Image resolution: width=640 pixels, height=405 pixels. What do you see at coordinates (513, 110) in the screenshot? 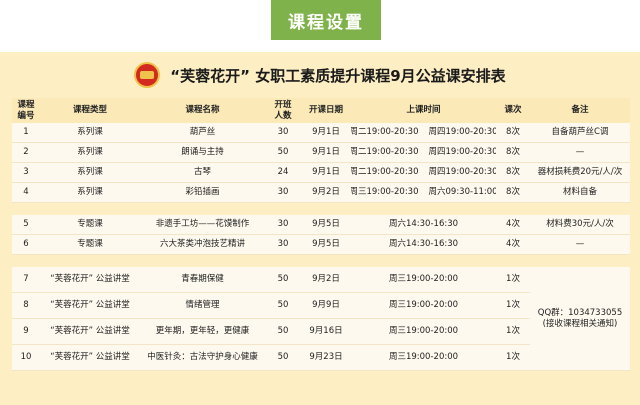
I see `col-header-times: 课次` at bounding box center [513, 110].